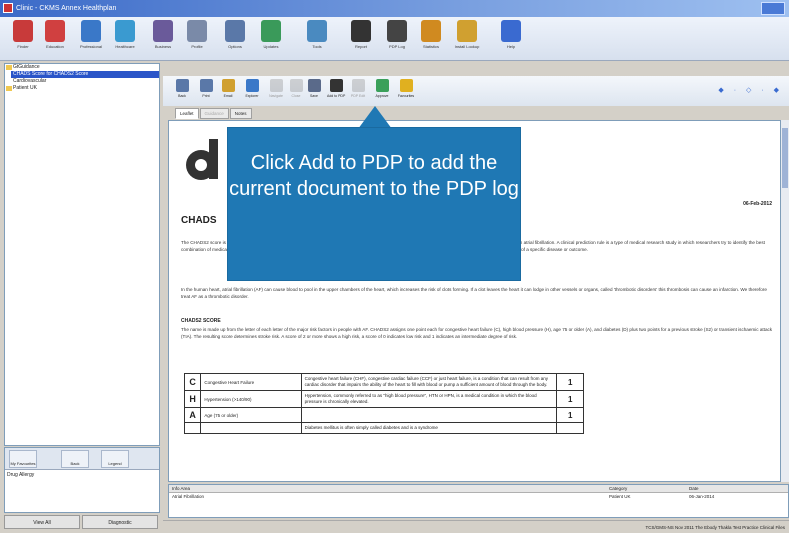 The image size is (789, 533). What do you see at coordinates (85, 74) in the screenshot?
I see `tree-item: CHADS Score for CHADS2 Score` at bounding box center [85, 74].